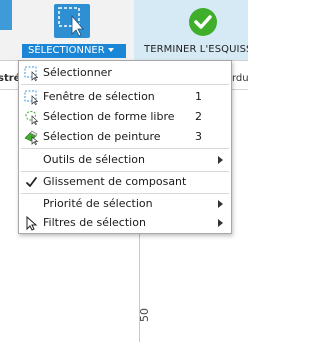 This screenshot has width=320, height=342. I want to click on menu-item-label: Sélectionner, so click(77, 72).